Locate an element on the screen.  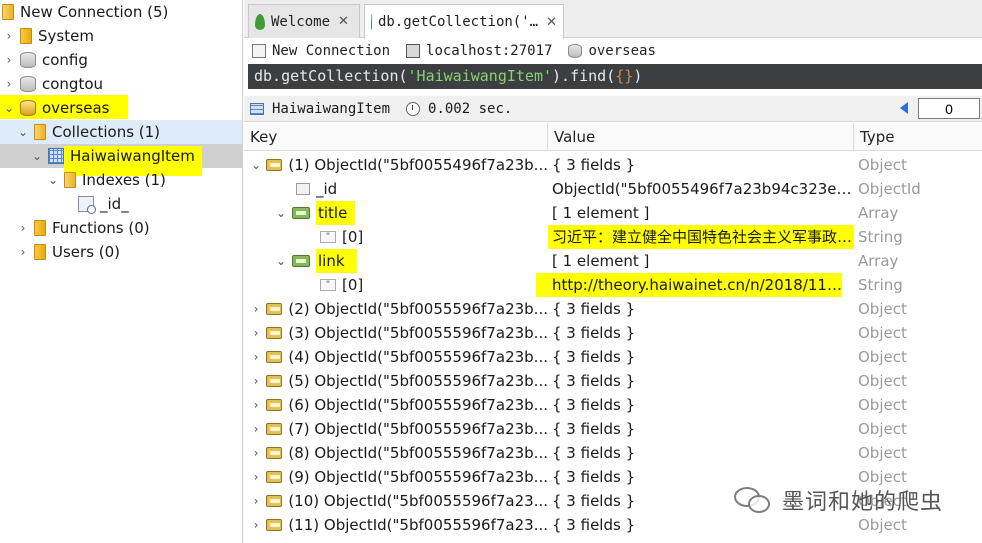
tree-node-label: Indexes (1) is located at coordinates (124, 180).